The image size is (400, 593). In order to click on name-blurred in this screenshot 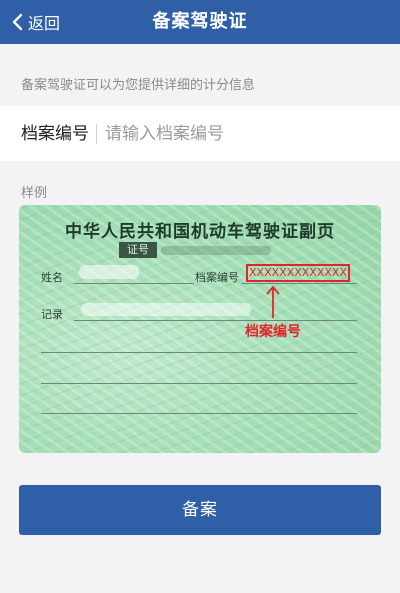, I will do `click(109, 272)`.